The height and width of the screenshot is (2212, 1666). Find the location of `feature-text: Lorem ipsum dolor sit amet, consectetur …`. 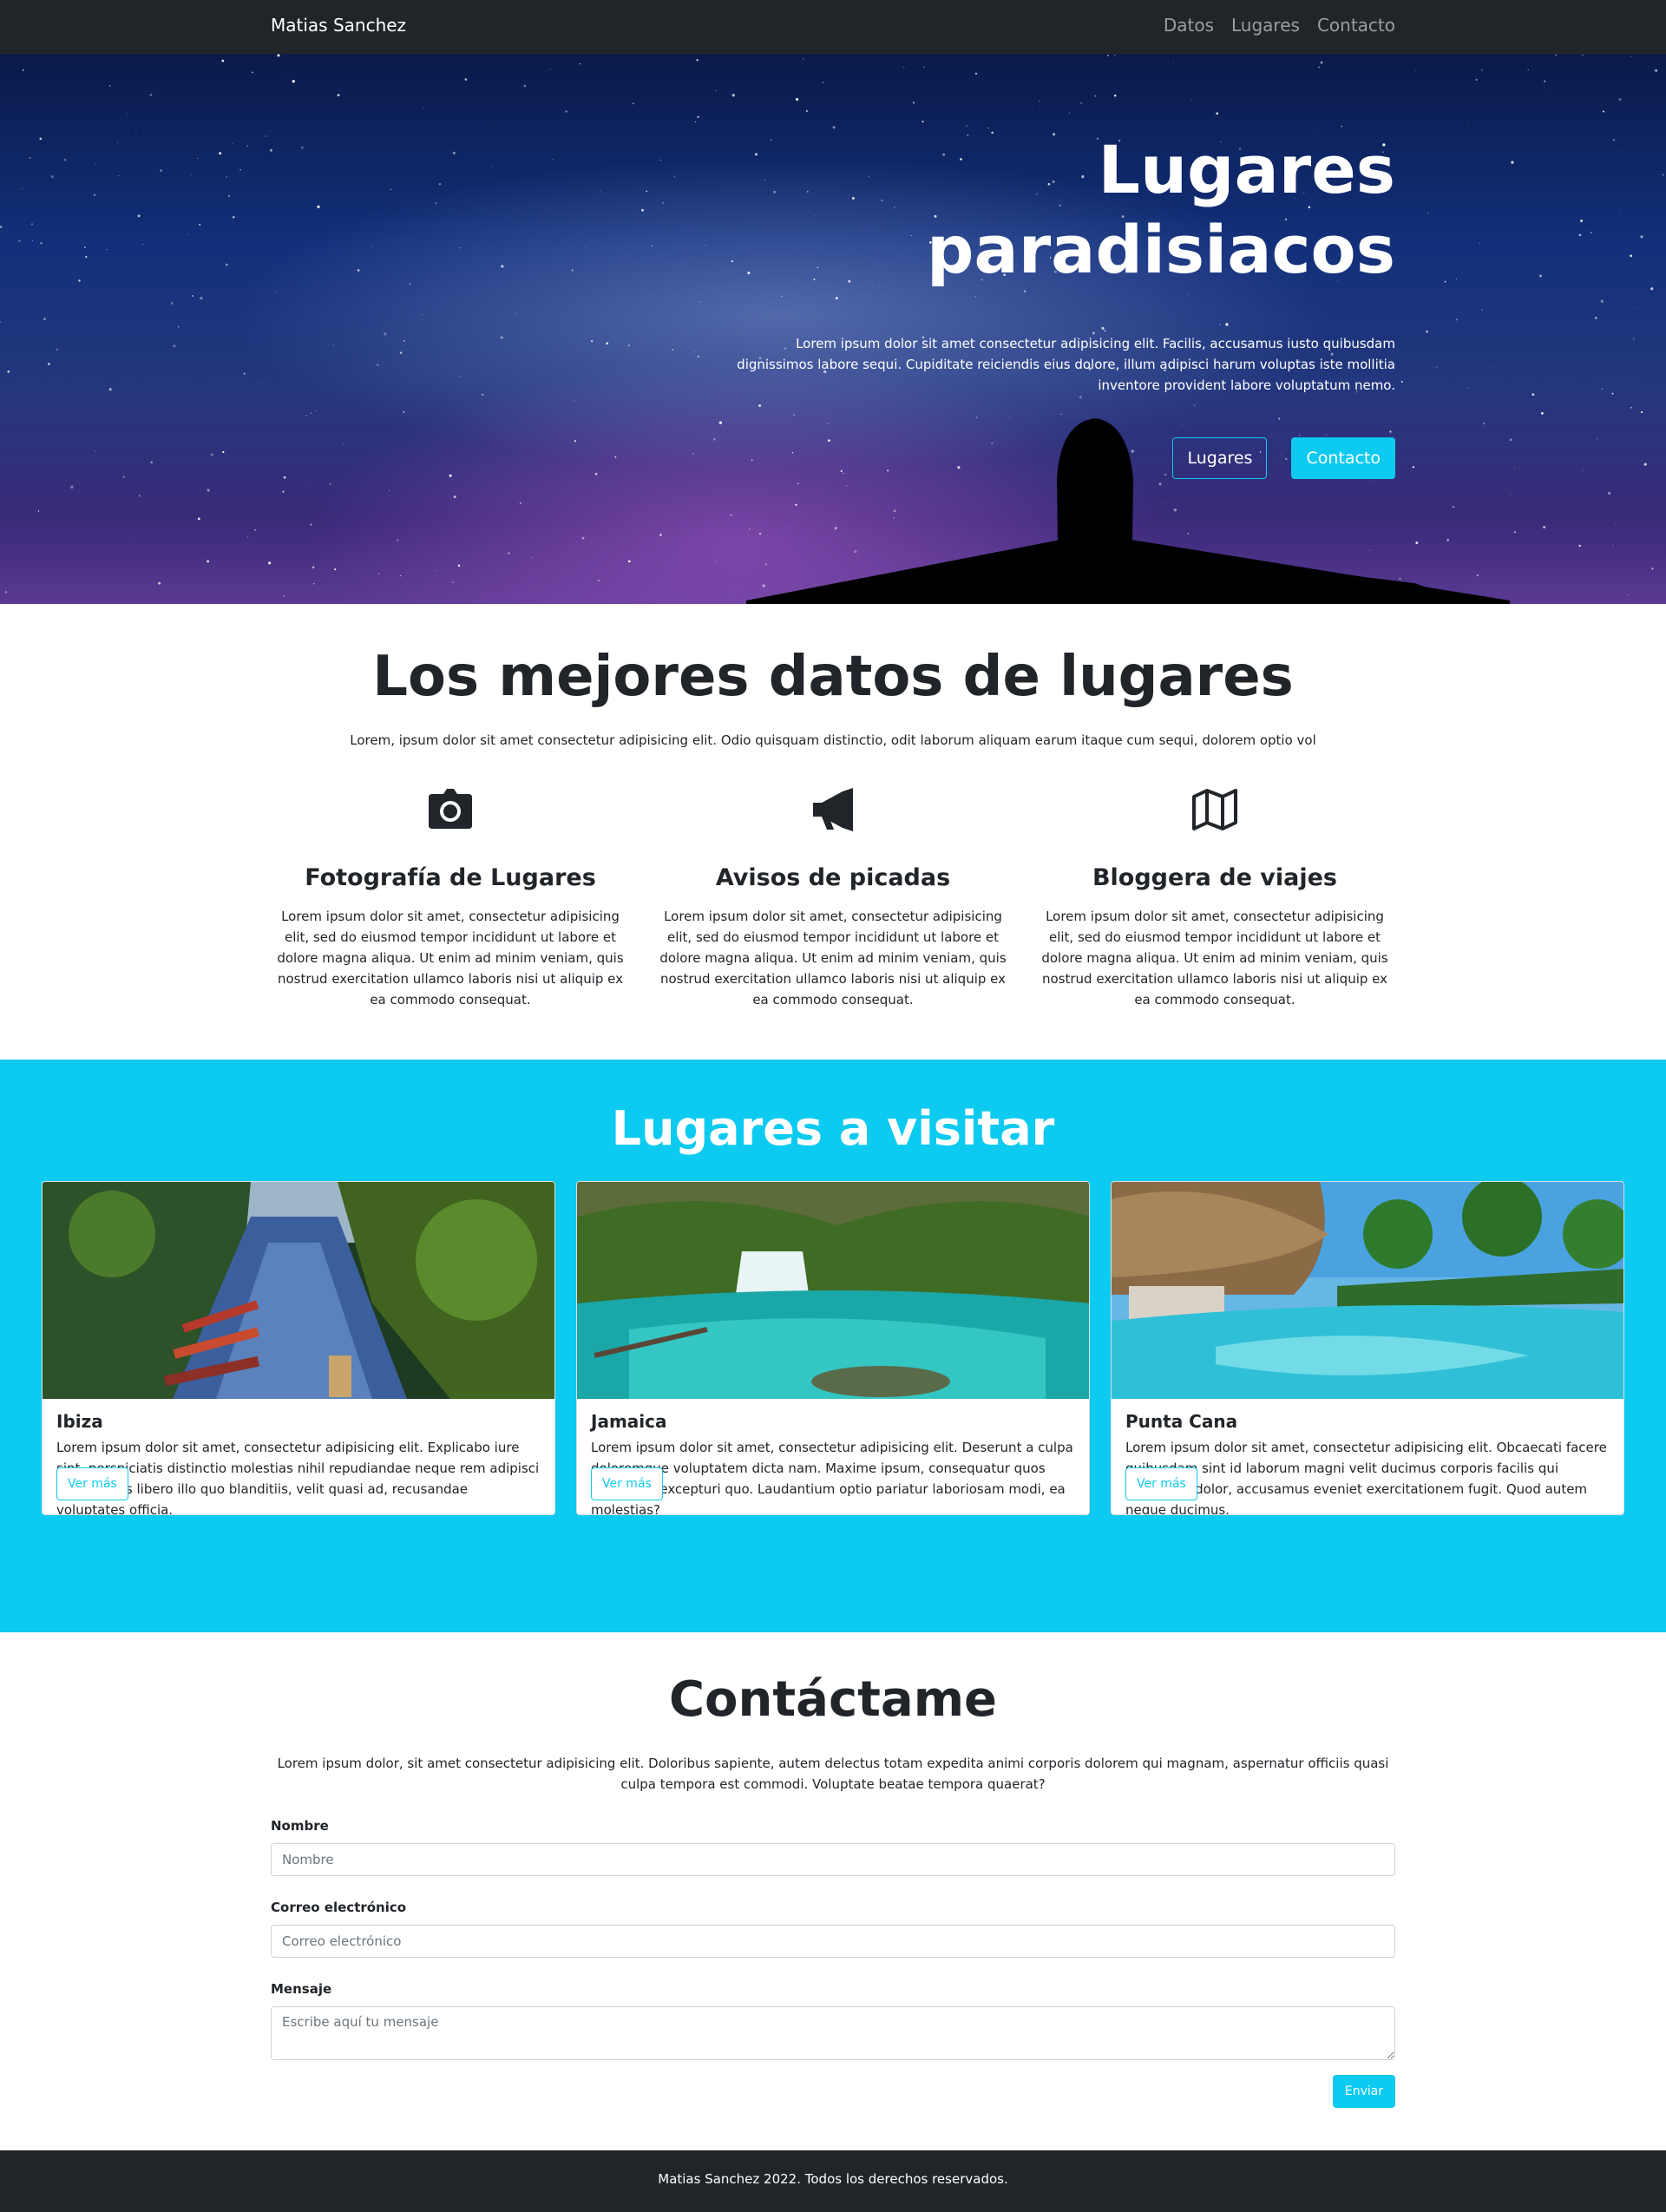

feature-text: Lorem ipsum dolor sit amet, consectetur … is located at coordinates (833, 958).